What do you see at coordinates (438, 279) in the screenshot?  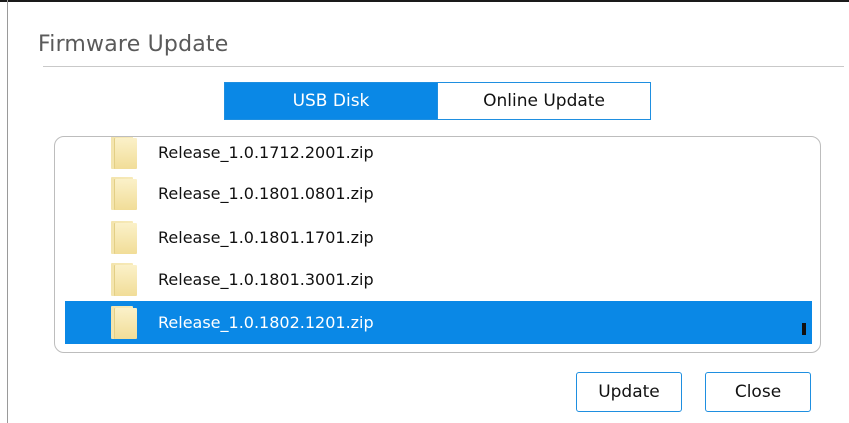 I see `list-item: Release_1.0.1801.3001.zip` at bounding box center [438, 279].